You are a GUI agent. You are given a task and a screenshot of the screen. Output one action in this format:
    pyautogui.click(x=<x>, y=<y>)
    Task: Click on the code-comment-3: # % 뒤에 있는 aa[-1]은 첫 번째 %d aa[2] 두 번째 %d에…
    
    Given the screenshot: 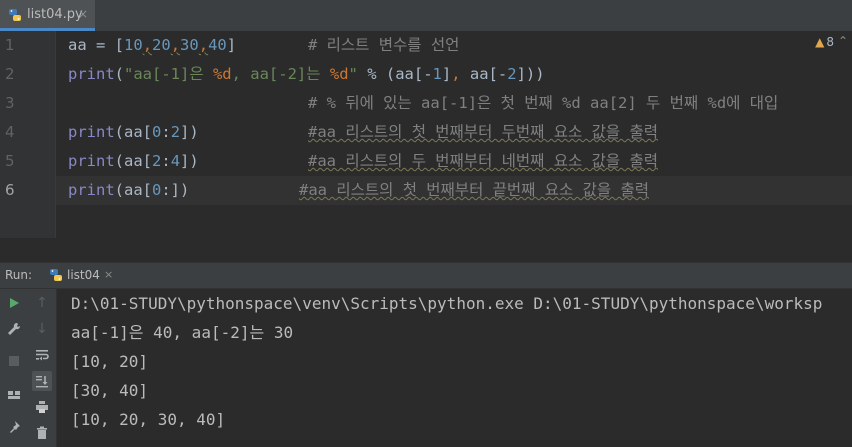 What is the action you would take?
    pyautogui.click(x=543, y=103)
    